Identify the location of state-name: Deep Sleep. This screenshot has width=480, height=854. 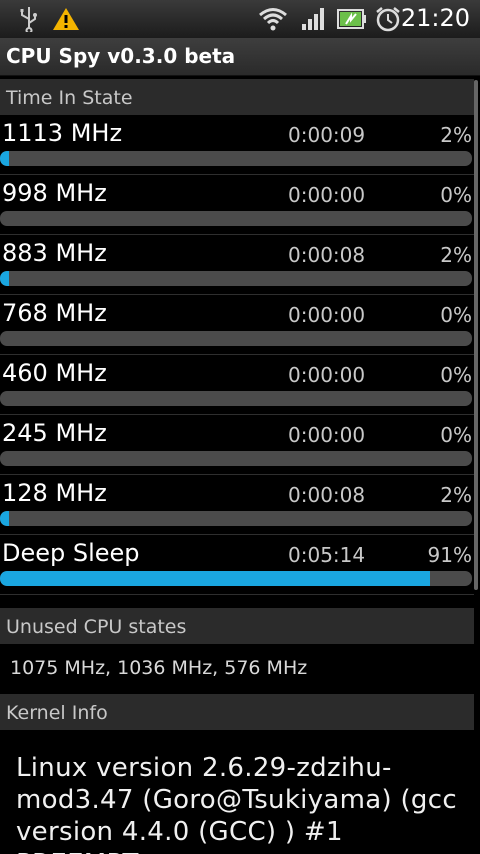
(71, 553).